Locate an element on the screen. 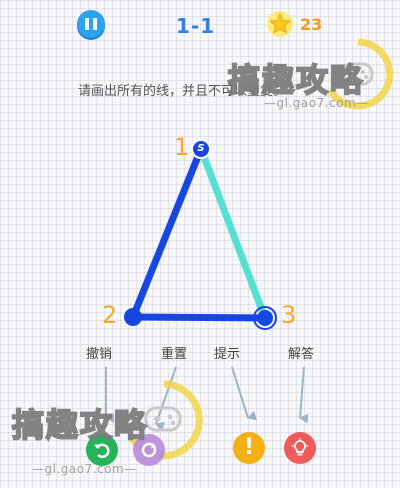  watermark-brand-text-bottom: 搞趣攻略 is located at coordinates (80, 425).